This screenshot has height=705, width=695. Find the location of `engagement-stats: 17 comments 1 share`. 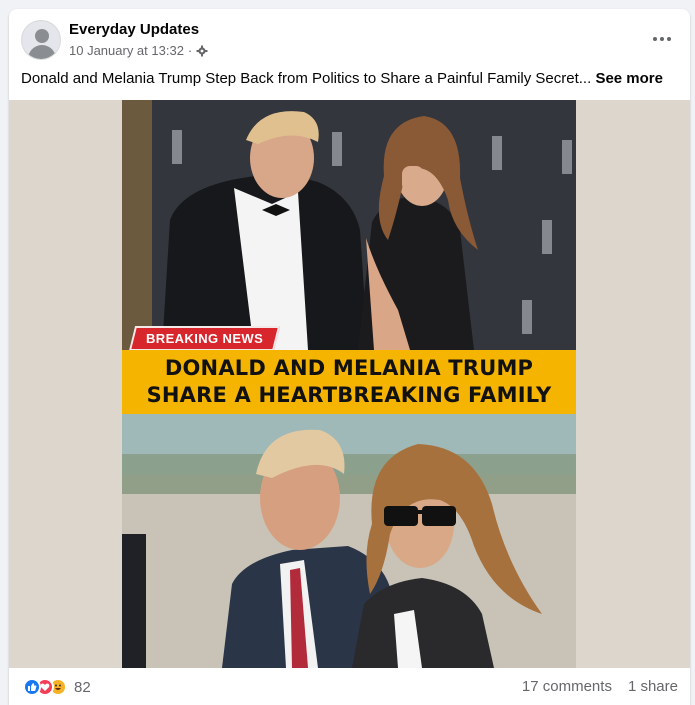

engagement-stats: 17 comments 1 share is located at coordinates (600, 686).